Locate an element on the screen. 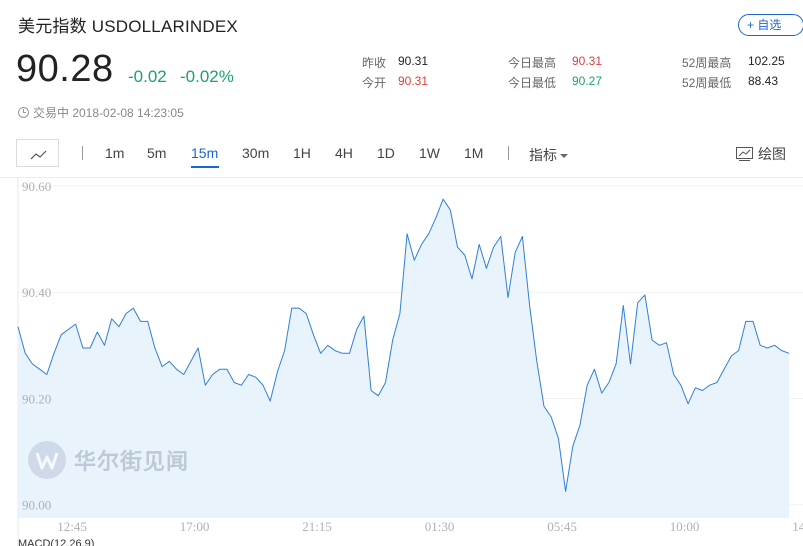  stat-day-high-value: 90.31 is located at coordinates (587, 61).